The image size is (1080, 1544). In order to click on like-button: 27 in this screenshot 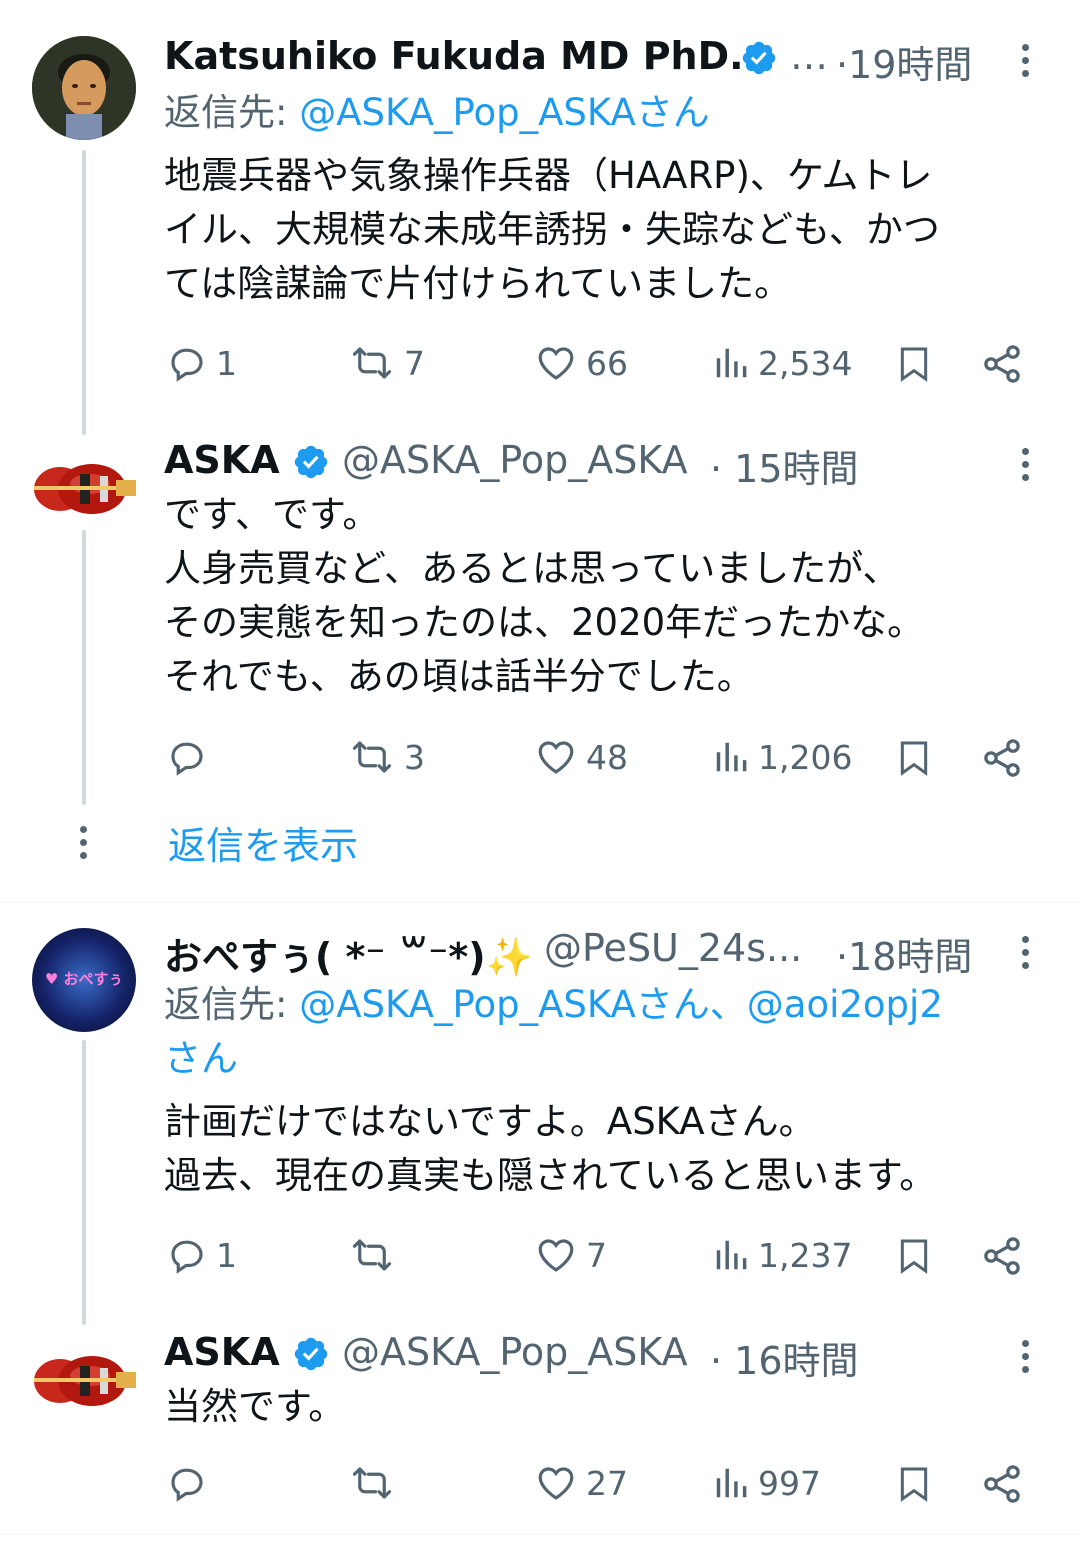, I will do `click(581, 1483)`.